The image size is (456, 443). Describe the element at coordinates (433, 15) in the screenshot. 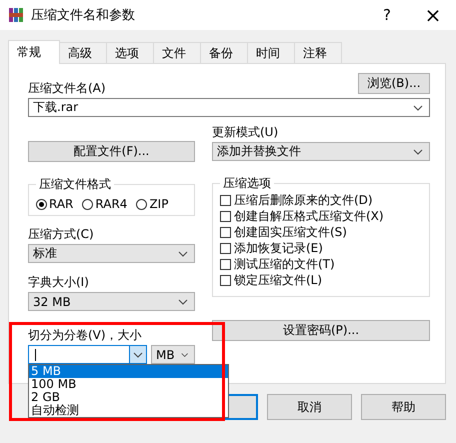

I see `close-button: ×` at that location.